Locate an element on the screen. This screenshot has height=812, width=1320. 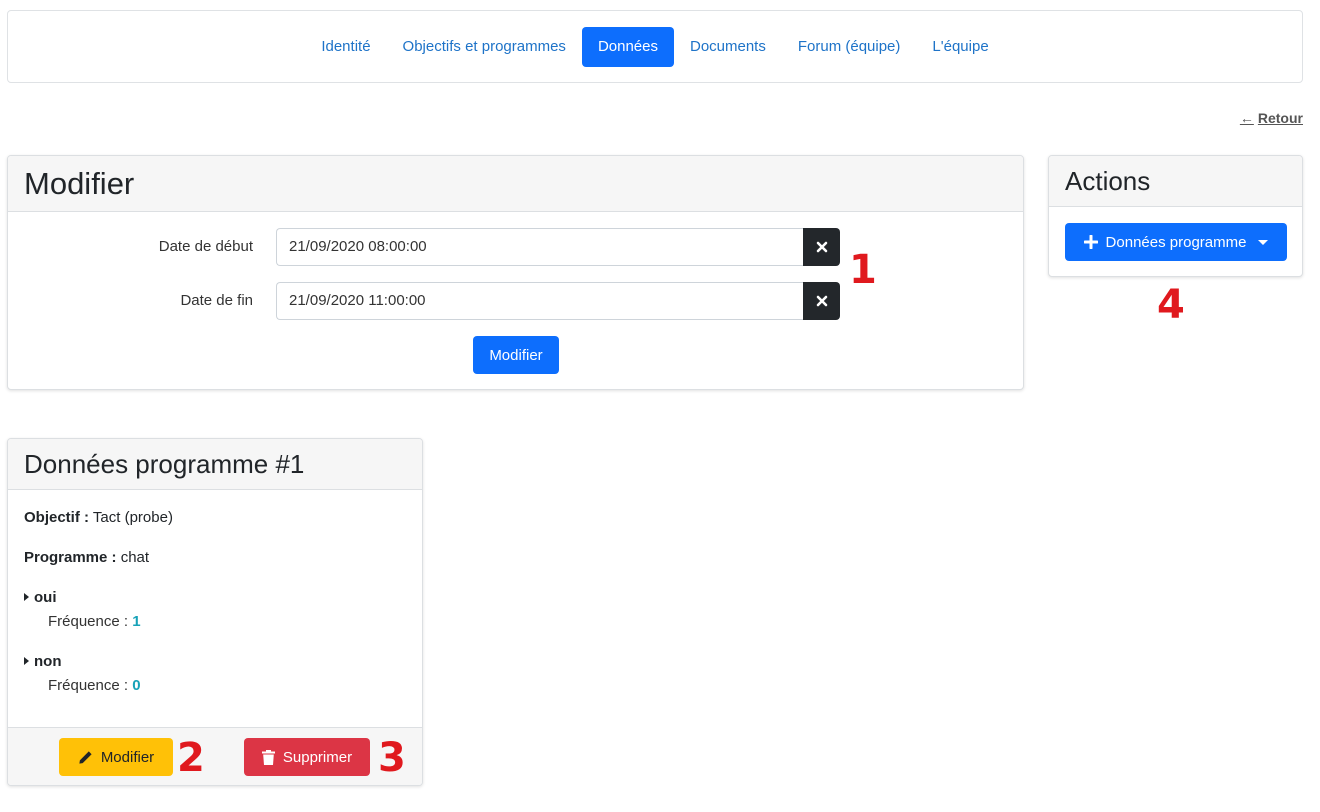
objectif-label: Objectif : is located at coordinates (57, 517).